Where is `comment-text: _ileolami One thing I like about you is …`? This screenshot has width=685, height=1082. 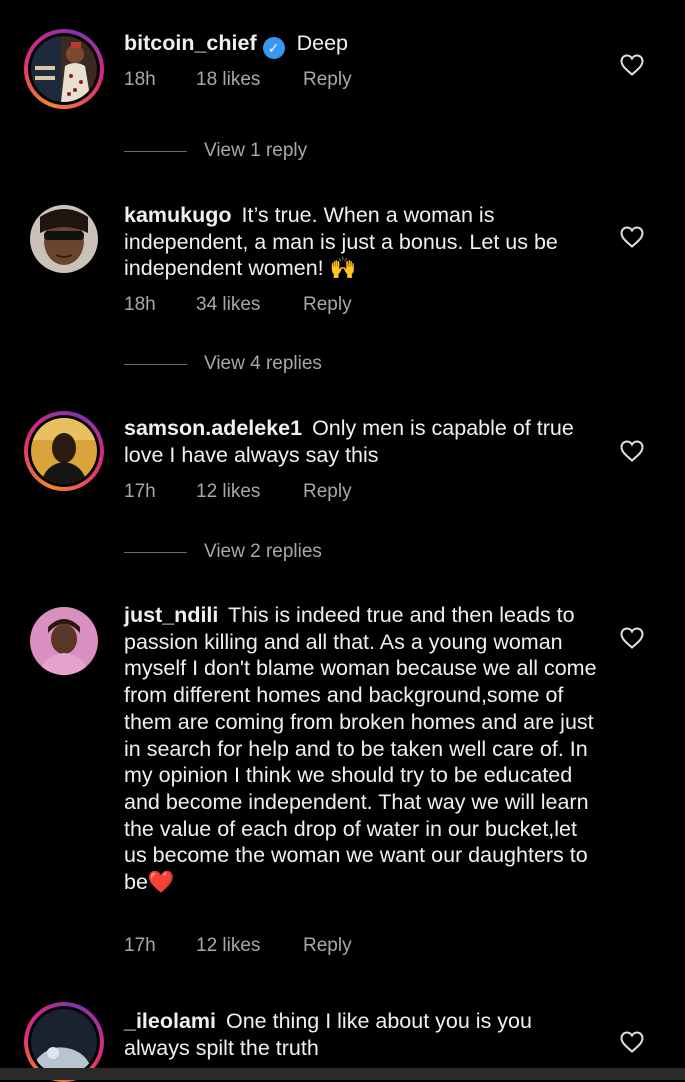 comment-text: _ileolami One thing I like about you is … is located at coordinates (361, 1034).